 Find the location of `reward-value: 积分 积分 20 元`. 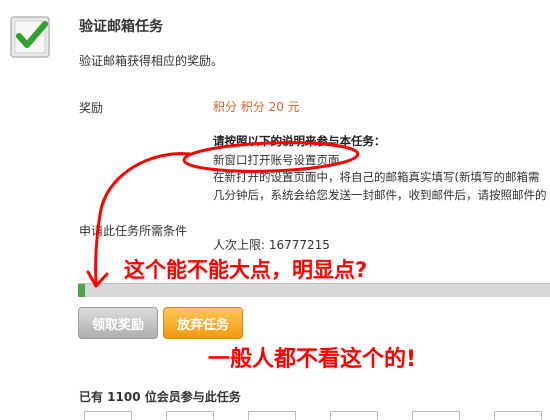

reward-value: 积分 积分 20 元 is located at coordinates (256, 107).